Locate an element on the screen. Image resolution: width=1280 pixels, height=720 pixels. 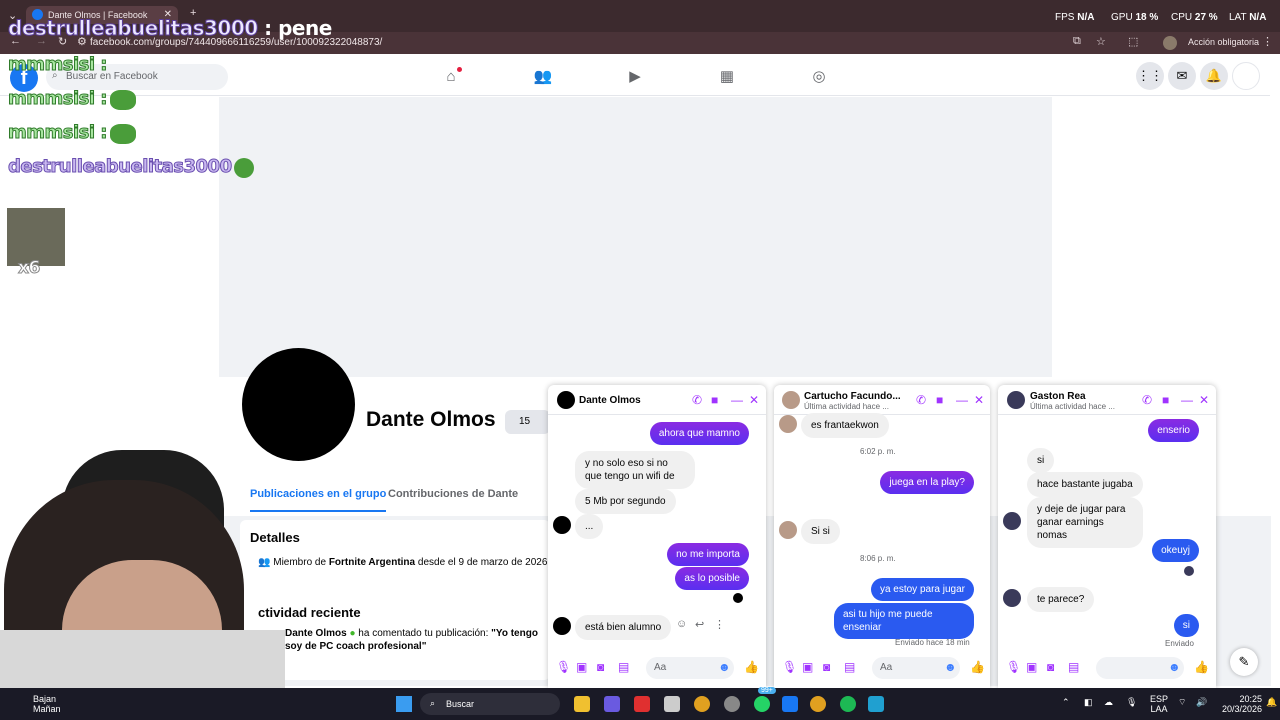
more-icon: ⋮ is located at coordinates (719, 624).